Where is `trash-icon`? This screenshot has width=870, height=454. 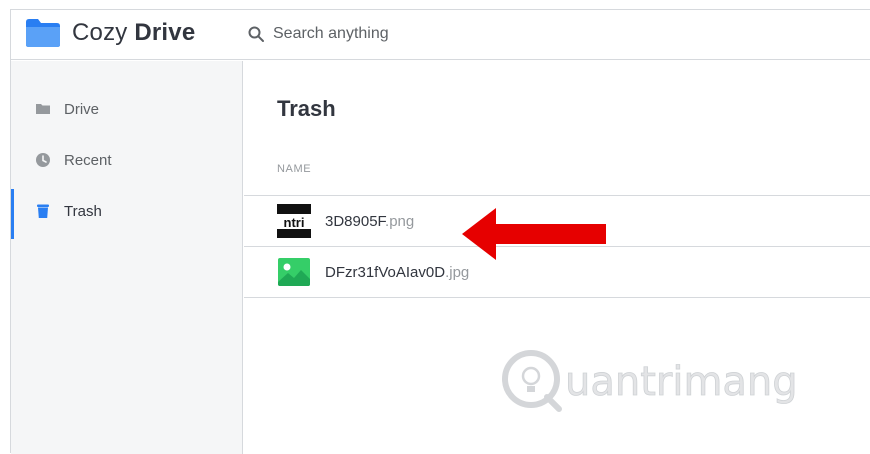 trash-icon is located at coordinates (43, 211).